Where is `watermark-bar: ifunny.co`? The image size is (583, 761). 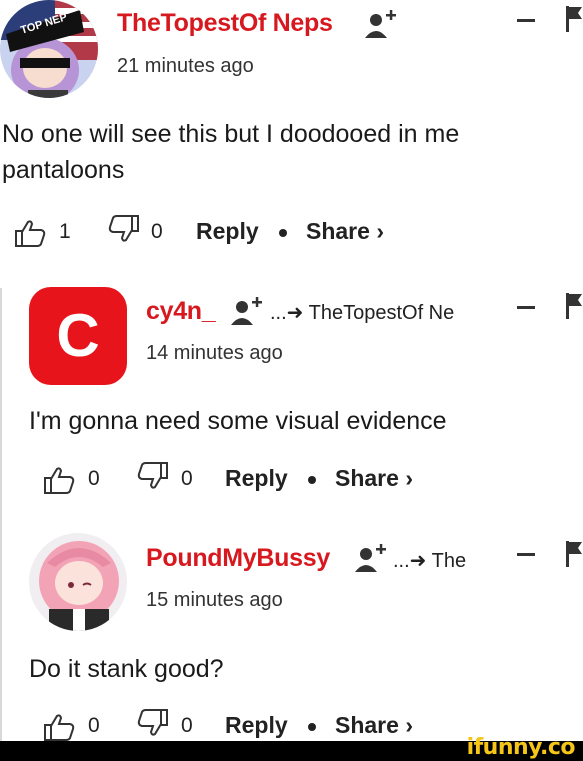
watermark-bar: ifunny.co is located at coordinates (291, 748).